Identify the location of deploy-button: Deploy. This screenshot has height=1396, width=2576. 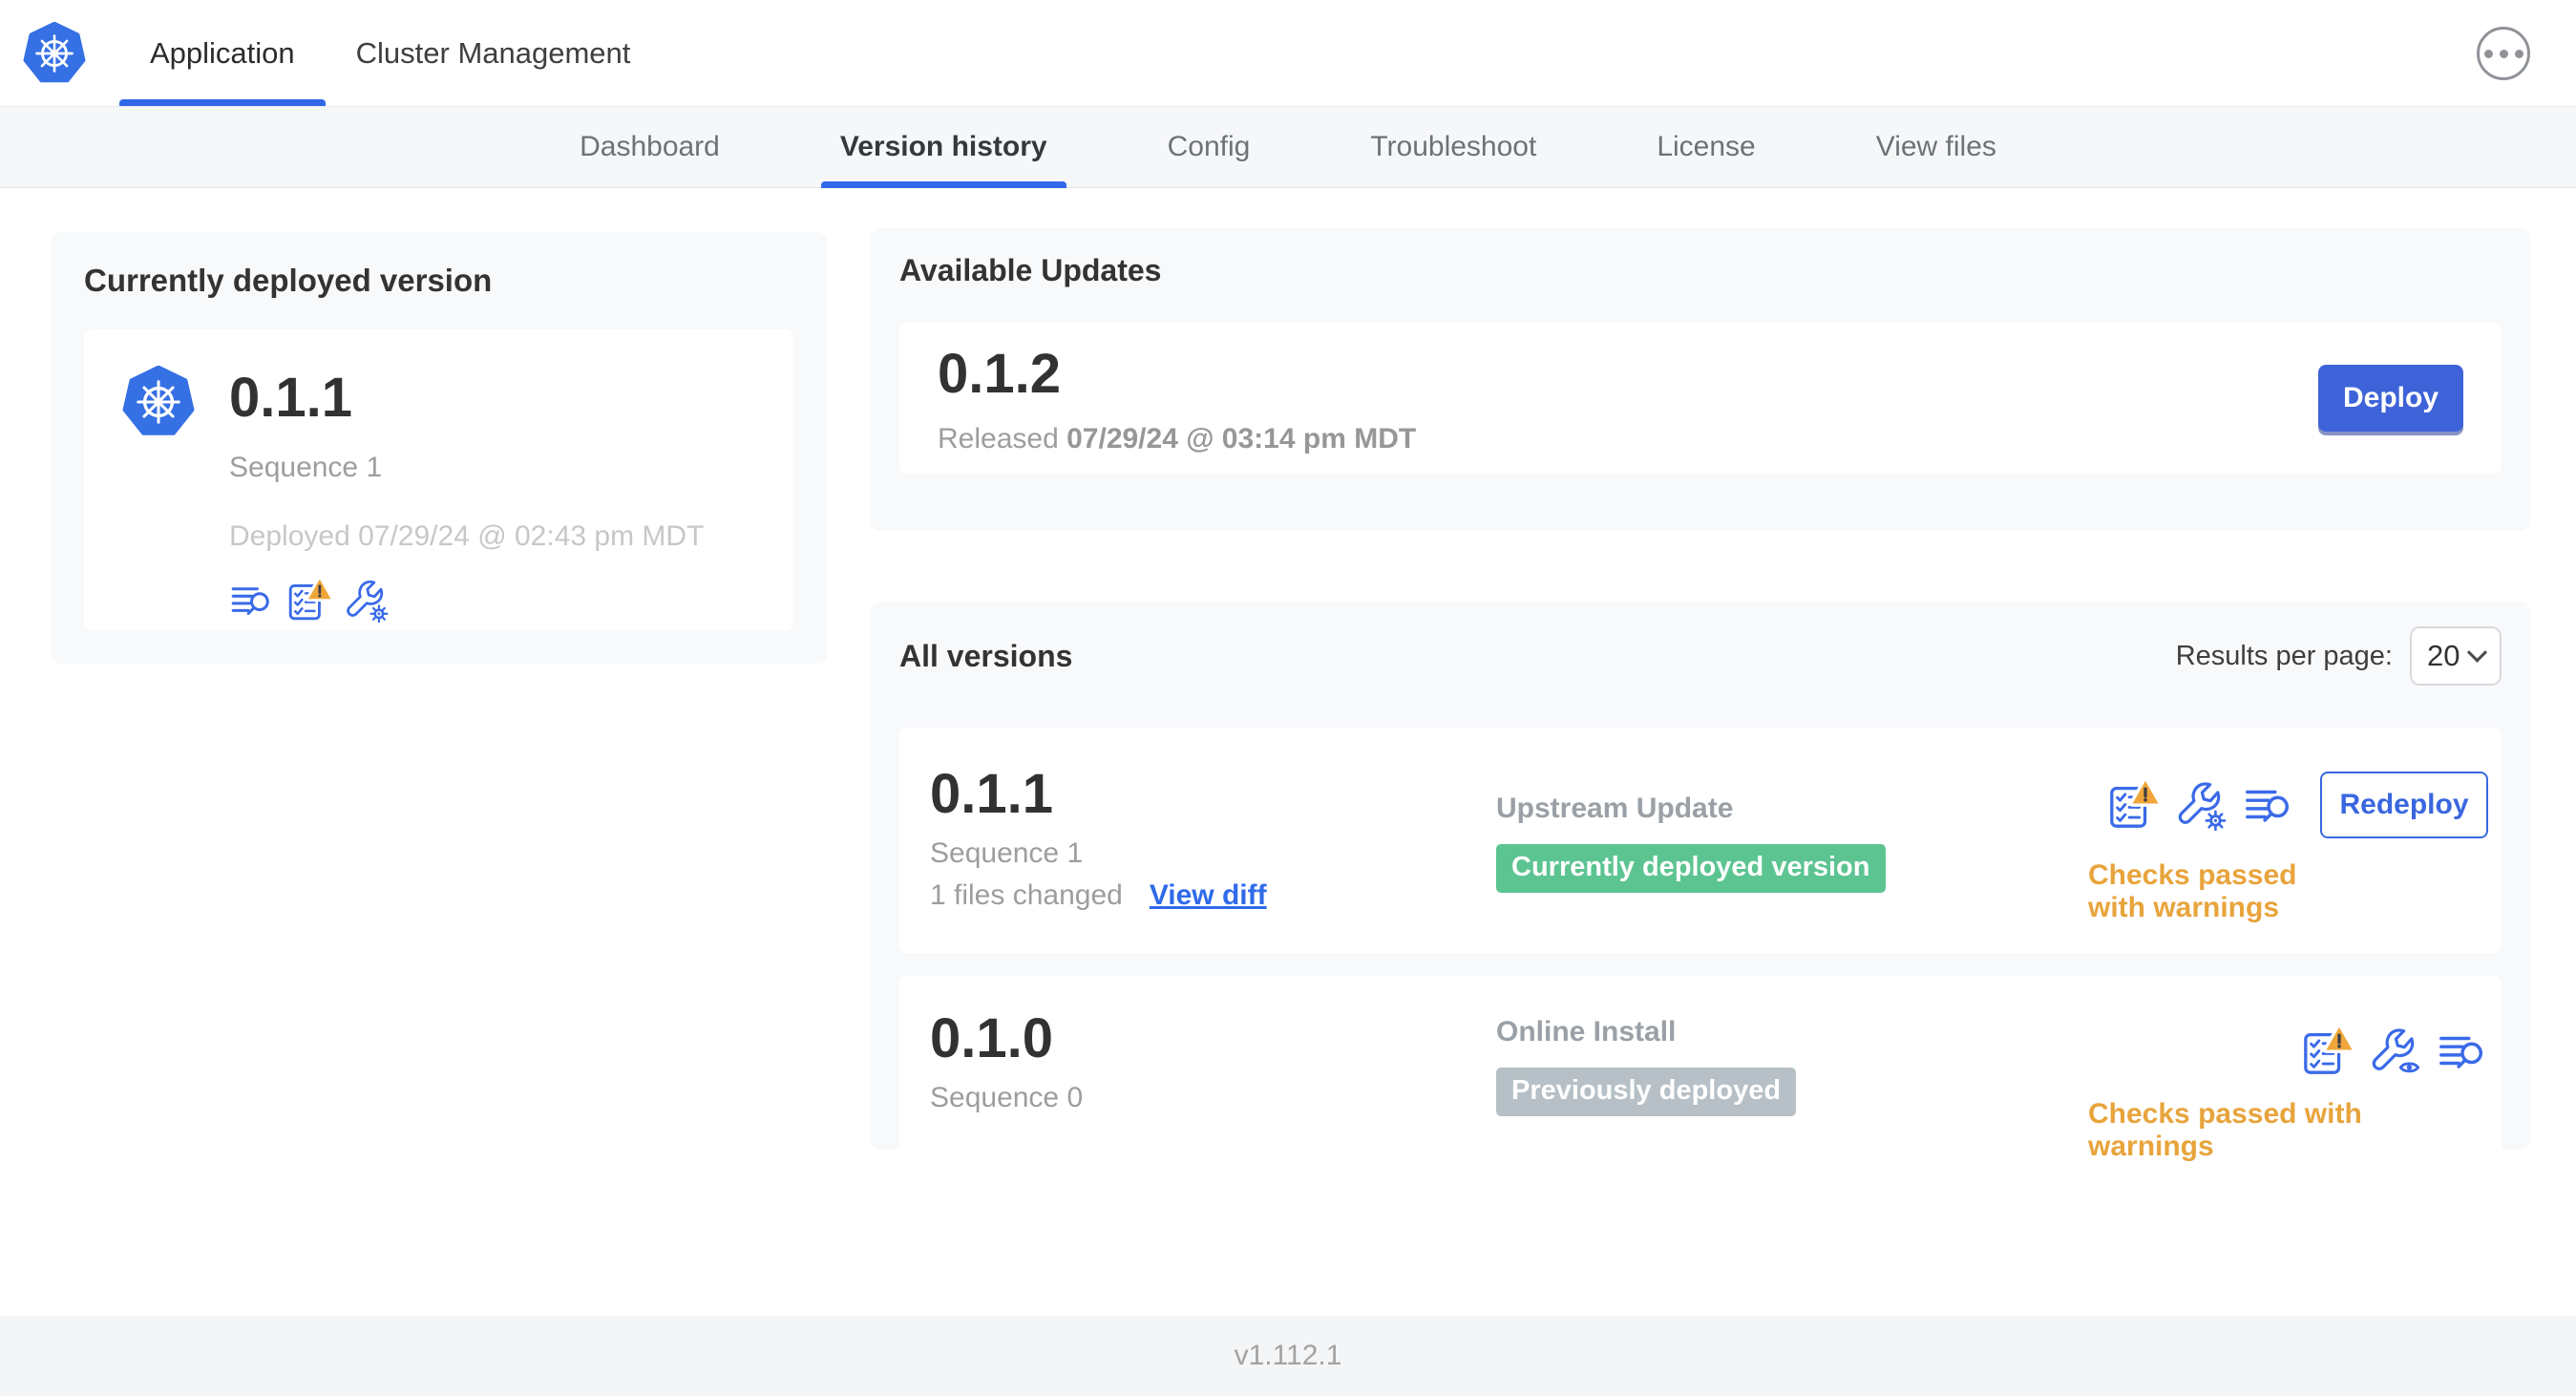
(2390, 398).